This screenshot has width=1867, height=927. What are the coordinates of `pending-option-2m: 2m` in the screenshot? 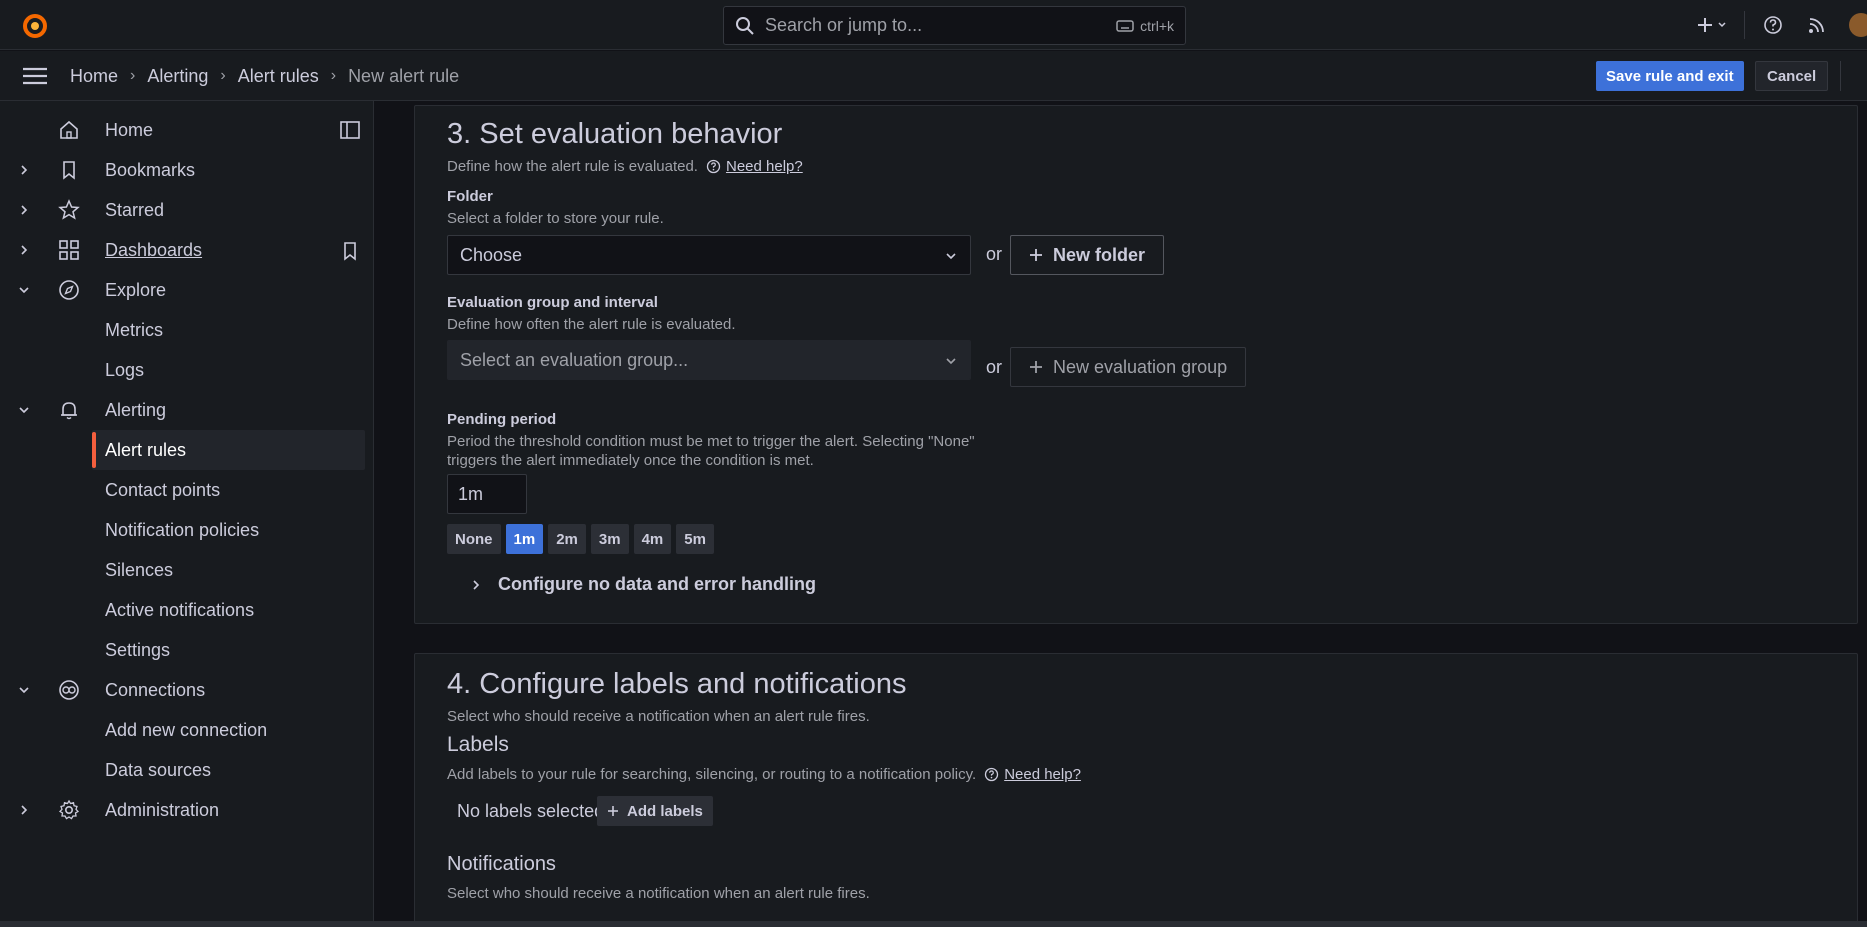 It's located at (567, 539).